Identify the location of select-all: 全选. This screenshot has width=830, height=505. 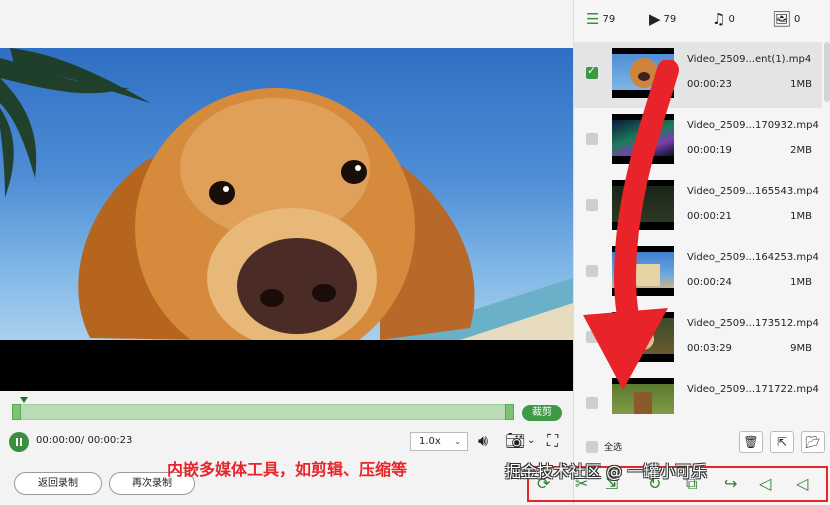
(604, 445).